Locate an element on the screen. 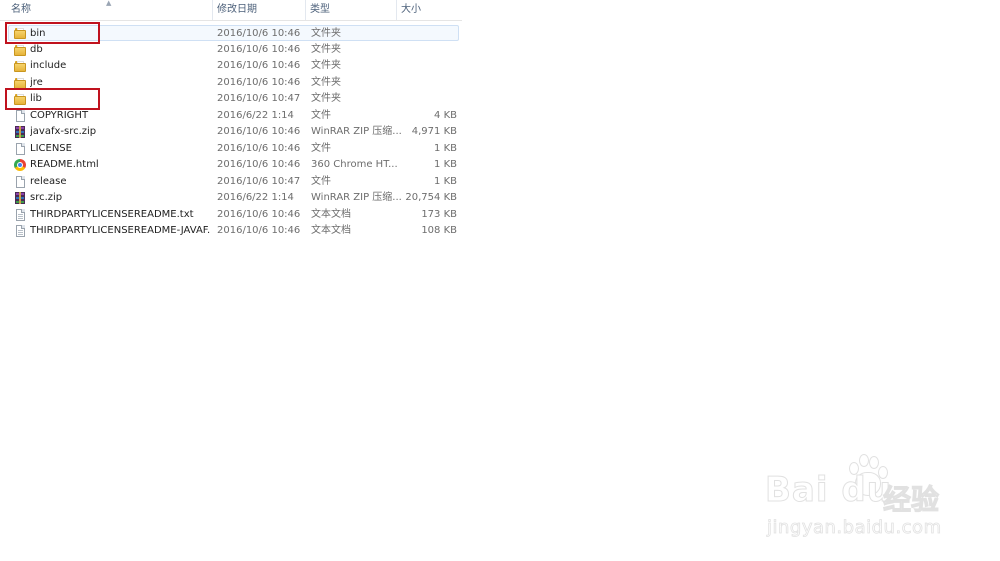  baidu-jingyan-watermark: Bai du 经验 jingyan.baidu.com is located at coordinates (860, 501).